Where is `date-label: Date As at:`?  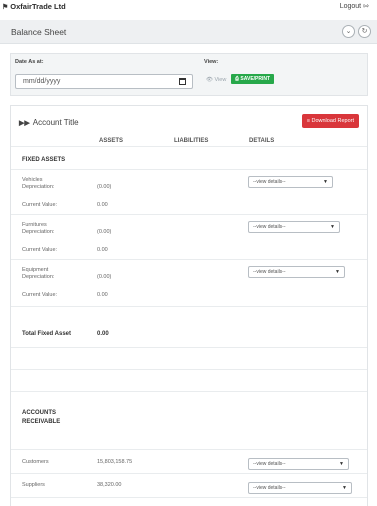 date-label: Date As at: is located at coordinates (29, 62).